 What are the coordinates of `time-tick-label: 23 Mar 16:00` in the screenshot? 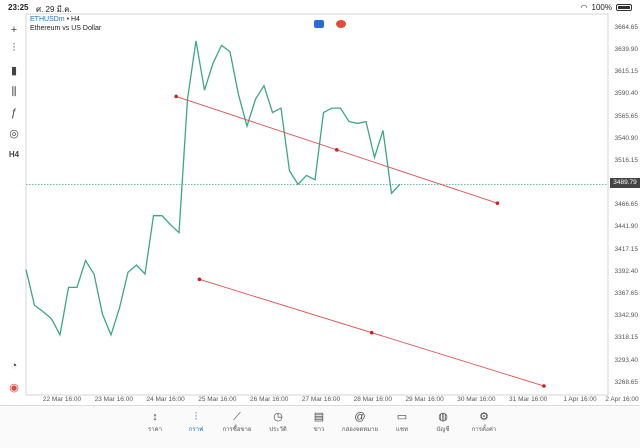 It's located at (113, 399).